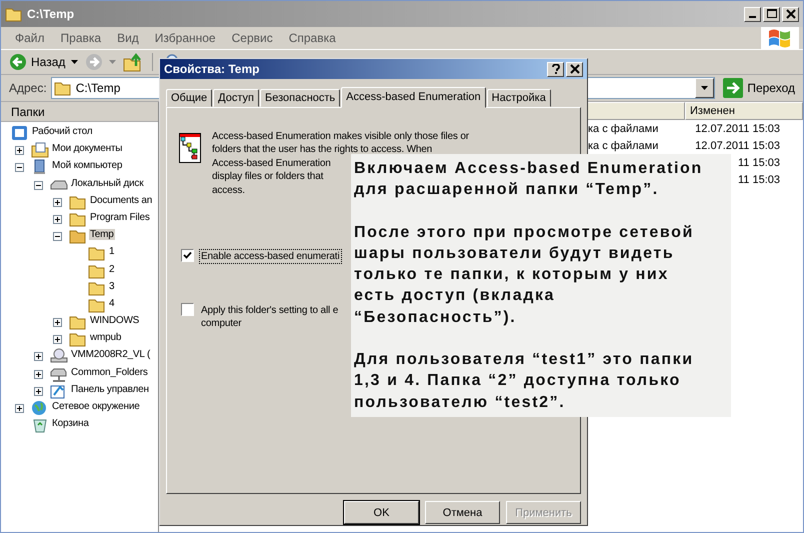 The image size is (804, 533). Describe the element at coordinates (40, 425) in the screenshot. I see `recycle-bin-icon` at that location.